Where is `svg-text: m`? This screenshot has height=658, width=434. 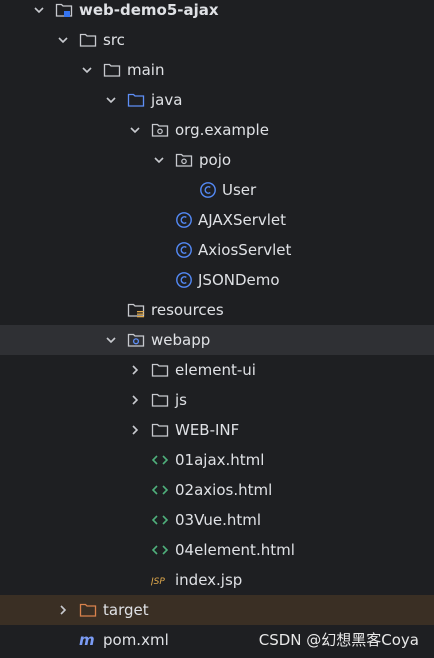
svg-text: m is located at coordinates (87, 640).